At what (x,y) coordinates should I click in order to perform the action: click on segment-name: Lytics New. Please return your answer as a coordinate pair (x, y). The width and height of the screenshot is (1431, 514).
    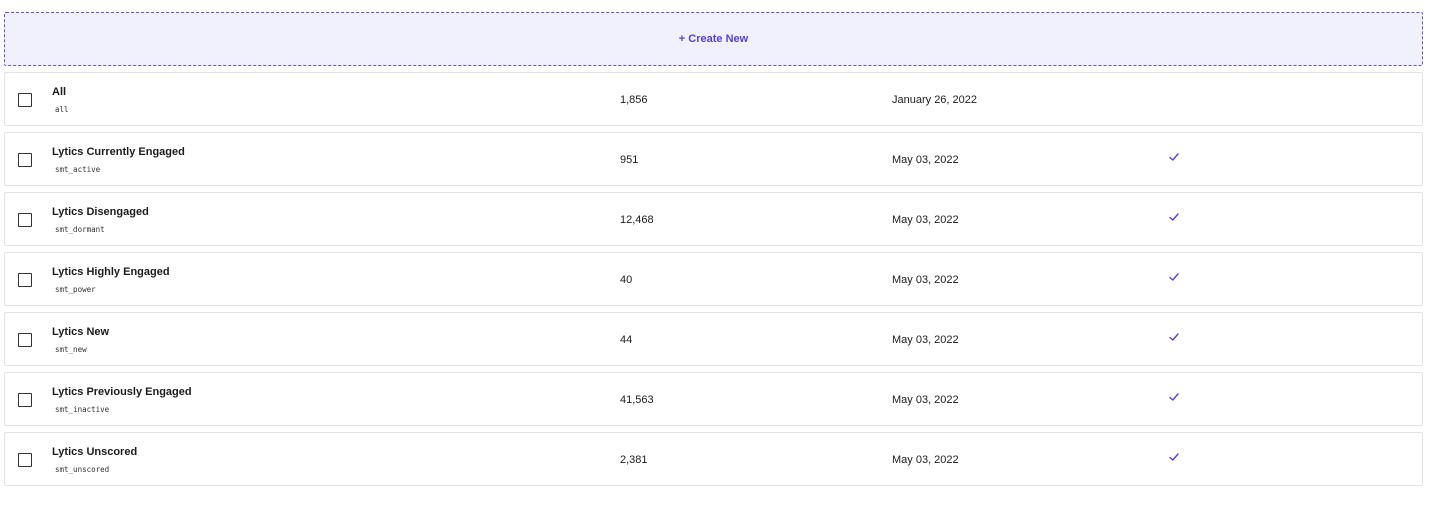
    Looking at the image, I should click on (81, 332).